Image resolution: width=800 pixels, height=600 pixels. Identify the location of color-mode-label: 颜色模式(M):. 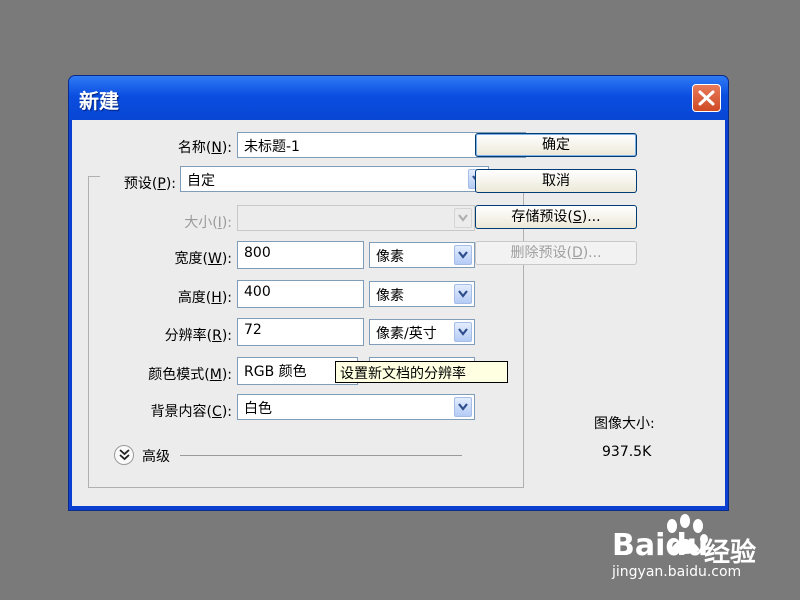
(190, 375).